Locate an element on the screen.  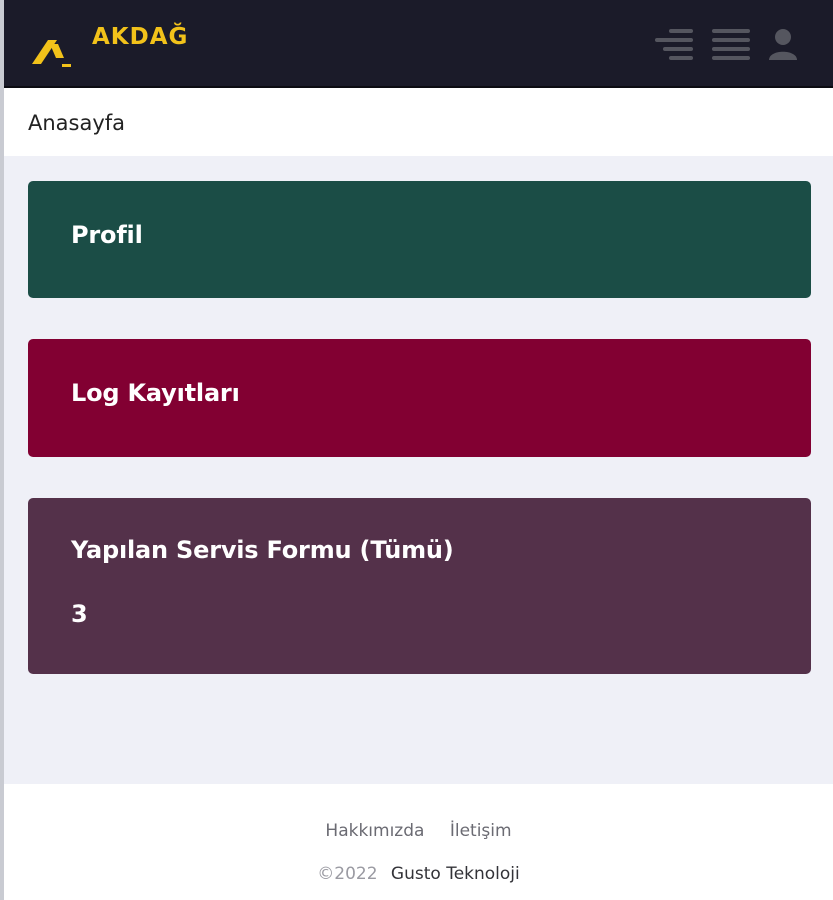
breadcrumb-current: Anasayfa is located at coordinates (77, 123).